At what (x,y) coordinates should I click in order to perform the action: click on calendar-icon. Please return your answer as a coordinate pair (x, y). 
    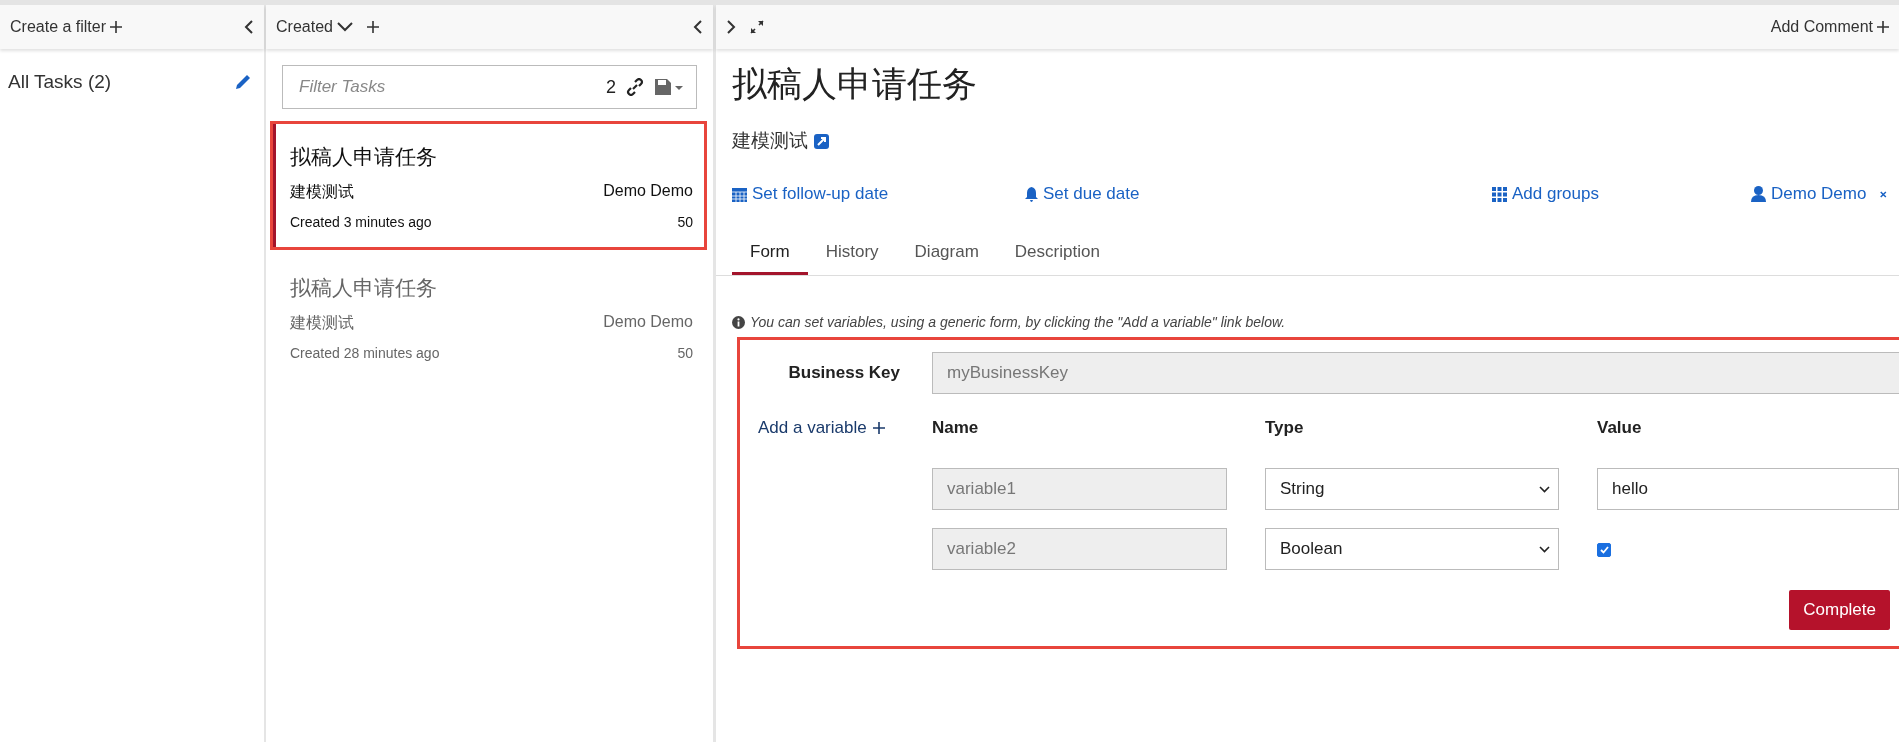
    Looking at the image, I should click on (739, 194).